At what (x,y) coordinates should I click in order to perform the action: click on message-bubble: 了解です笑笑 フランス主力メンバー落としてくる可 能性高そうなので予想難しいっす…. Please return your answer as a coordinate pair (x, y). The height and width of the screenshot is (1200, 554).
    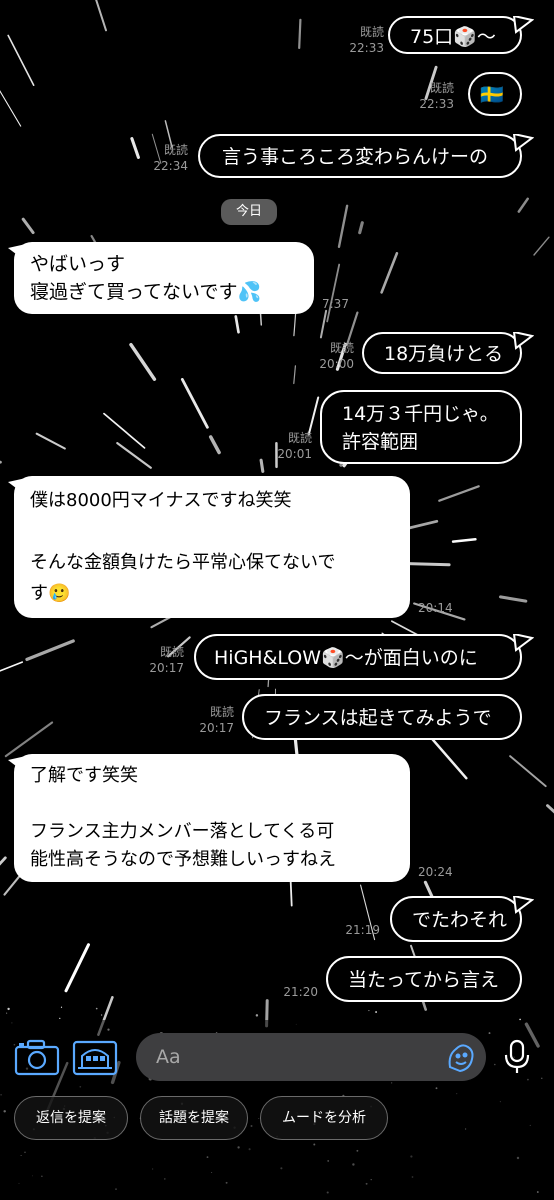
    Looking at the image, I should click on (212, 818).